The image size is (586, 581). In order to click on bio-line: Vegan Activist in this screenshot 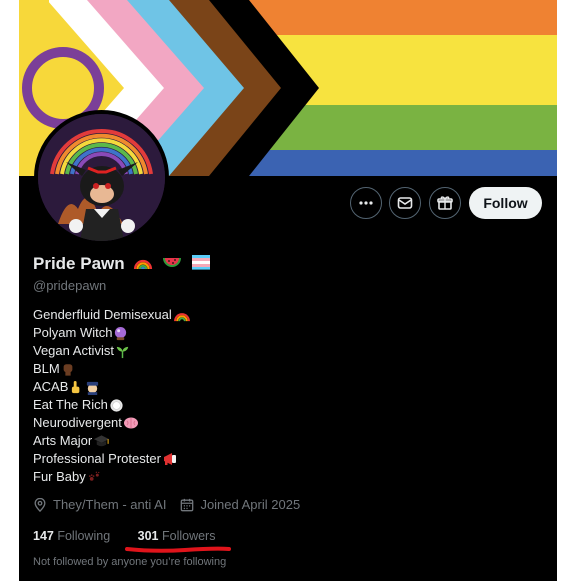, I will do `click(112, 351)`.